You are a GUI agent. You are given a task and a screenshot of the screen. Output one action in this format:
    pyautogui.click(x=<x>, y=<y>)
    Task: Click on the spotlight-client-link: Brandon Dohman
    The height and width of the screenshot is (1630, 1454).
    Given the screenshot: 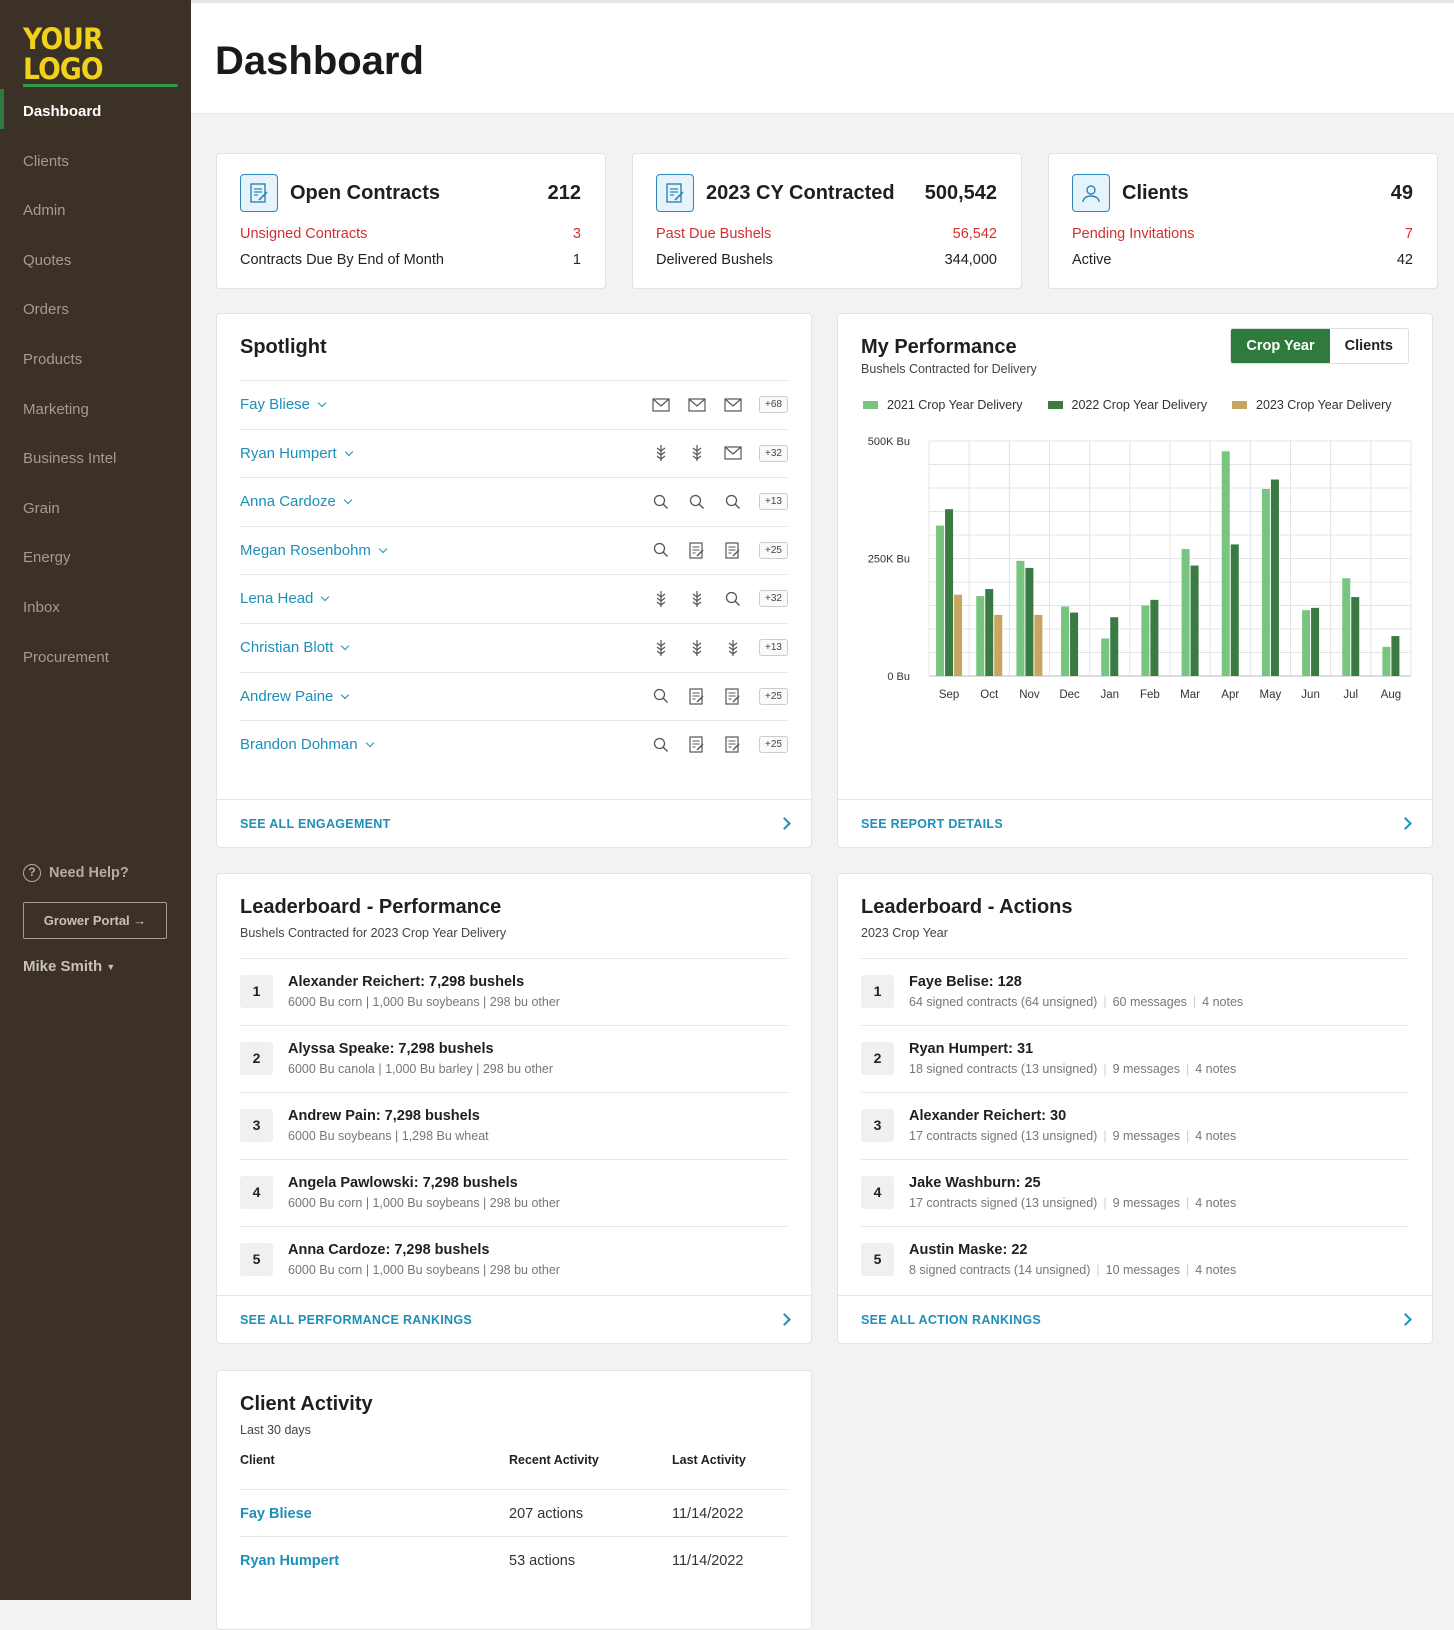 What is the action you would take?
    pyautogui.click(x=307, y=744)
    